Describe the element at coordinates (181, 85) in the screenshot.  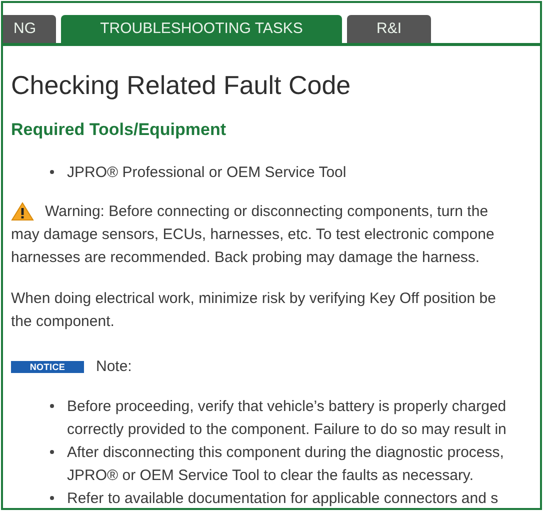
I see `page-title: Checking Related Fault Code` at that location.